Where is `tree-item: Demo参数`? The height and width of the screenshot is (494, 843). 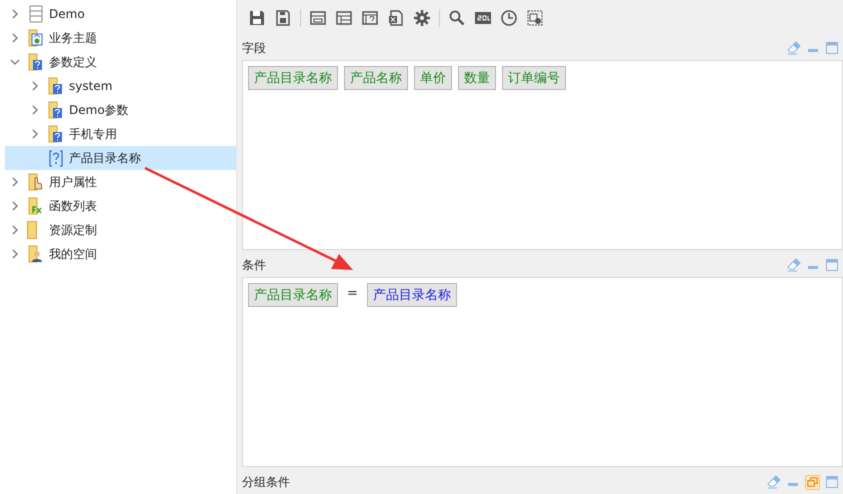 tree-item: Demo参数 is located at coordinates (120, 110).